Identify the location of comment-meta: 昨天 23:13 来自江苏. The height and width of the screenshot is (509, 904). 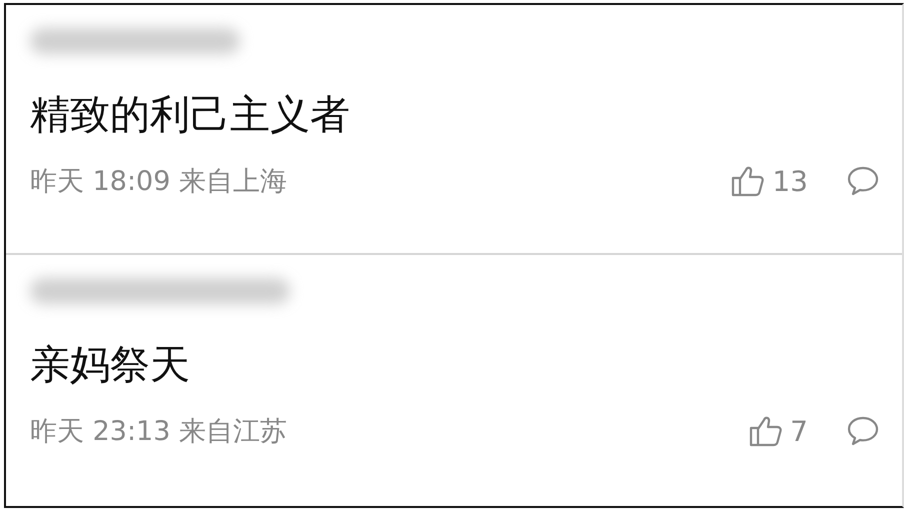
(159, 432).